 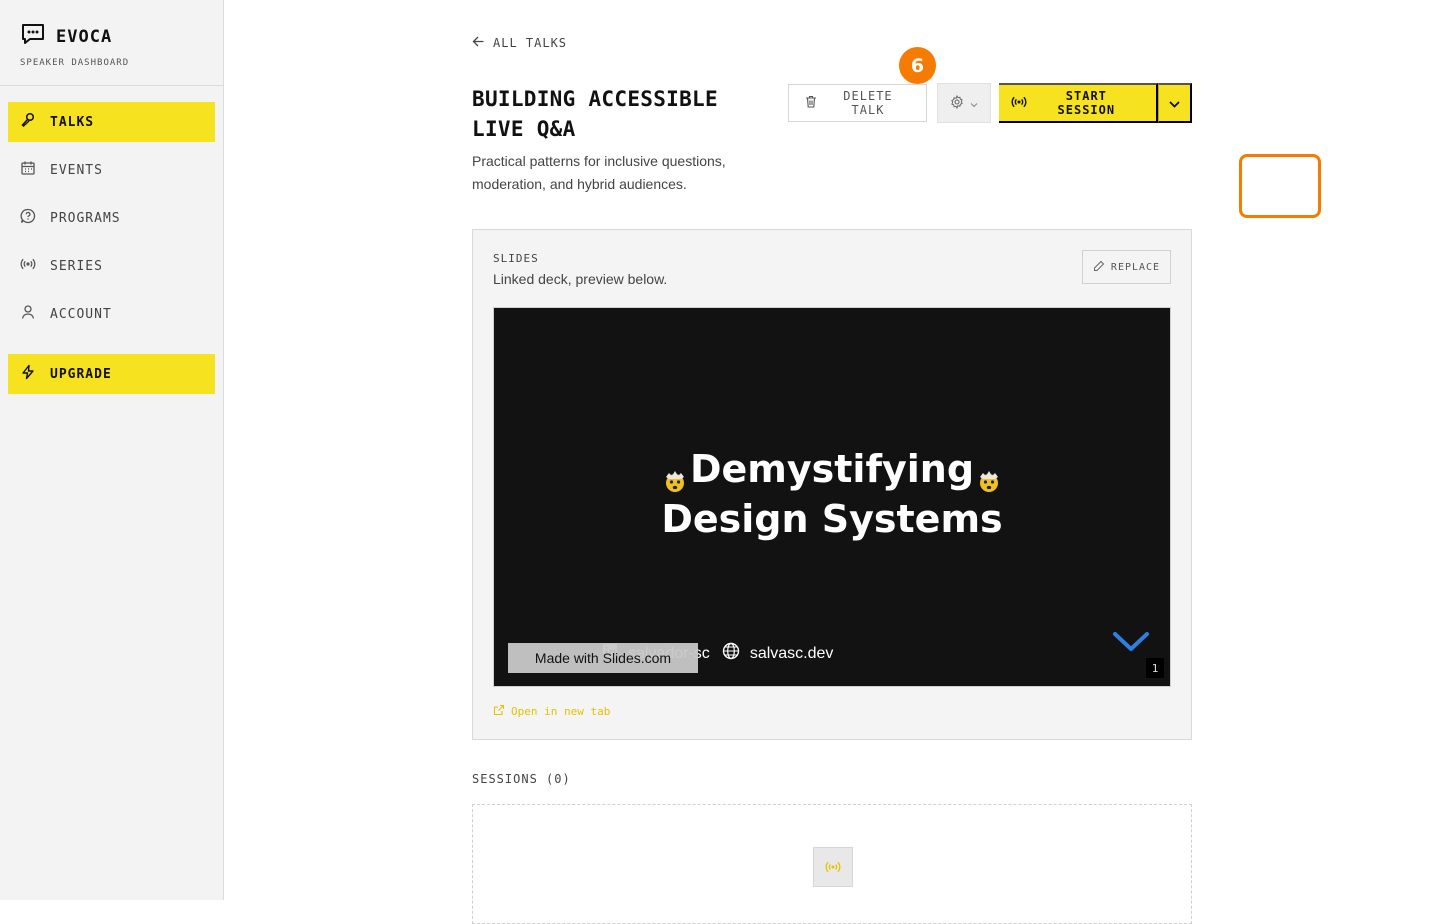 I want to click on start-session-label: START SESSION, so click(x=1086, y=103).